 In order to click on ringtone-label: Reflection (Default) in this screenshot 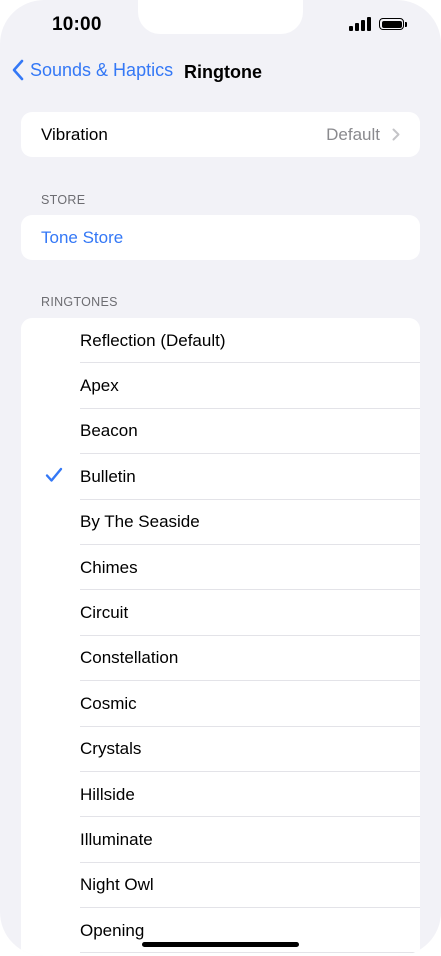, I will do `click(153, 340)`.